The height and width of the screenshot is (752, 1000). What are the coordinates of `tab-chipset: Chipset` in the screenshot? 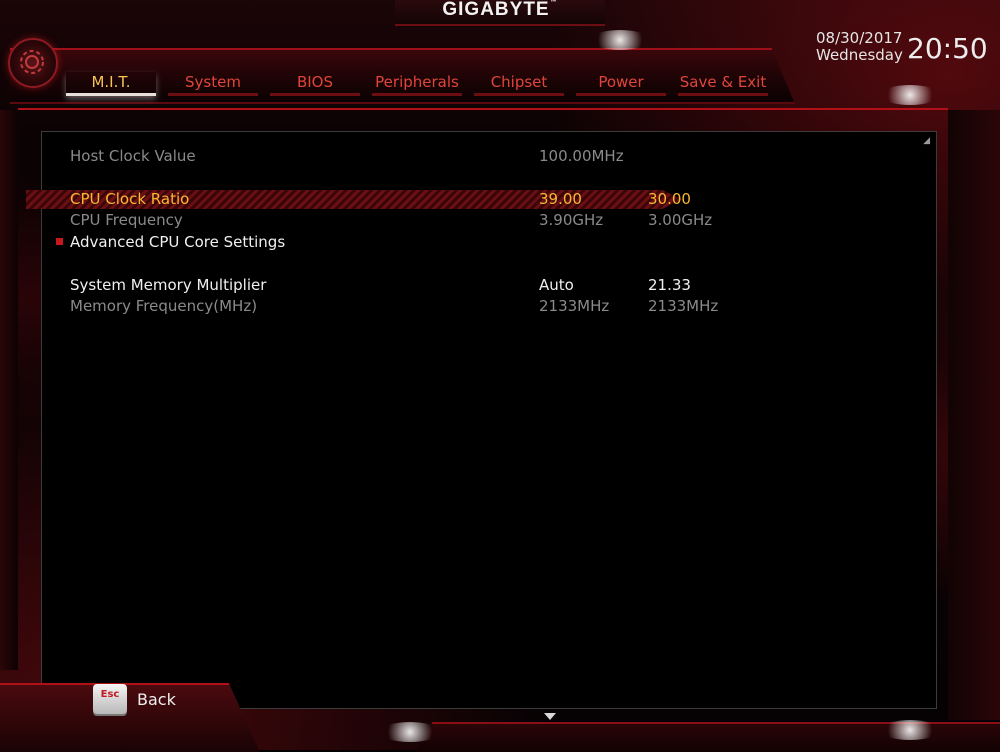 It's located at (519, 84).